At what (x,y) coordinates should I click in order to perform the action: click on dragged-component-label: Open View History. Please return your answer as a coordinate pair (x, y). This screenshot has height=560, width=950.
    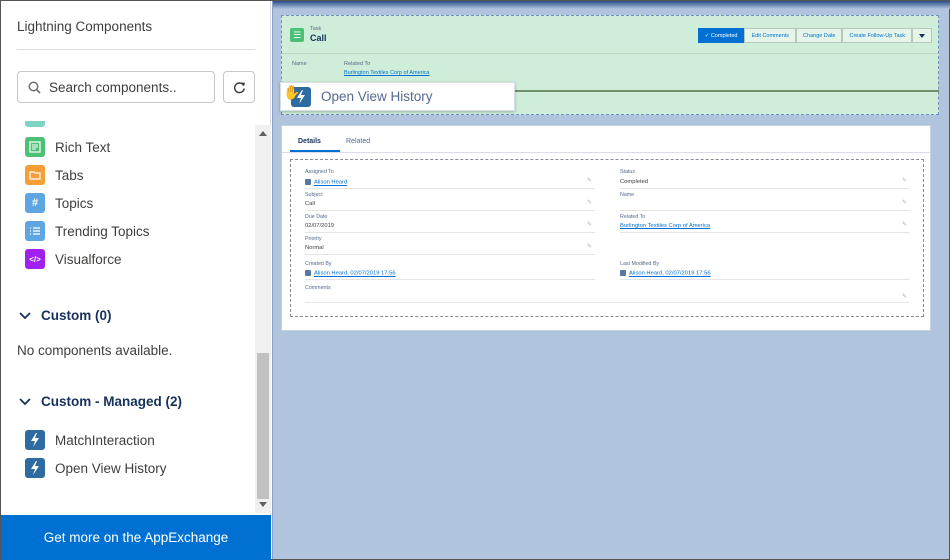
    Looking at the image, I should click on (377, 96).